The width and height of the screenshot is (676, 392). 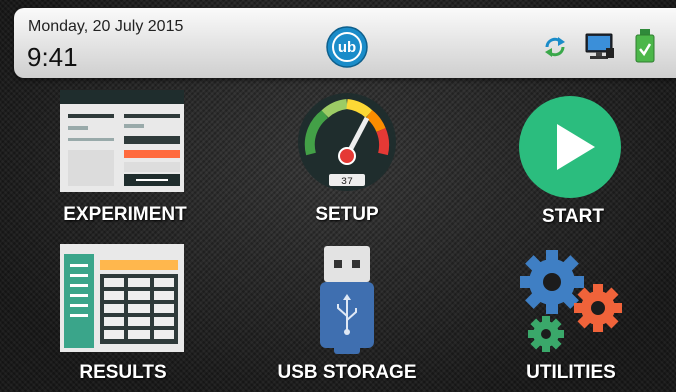 What do you see at coordinates (571, 372) in the screenshot?
I see `utilities-label: UTILITIES` at bounding box center [571, 372].